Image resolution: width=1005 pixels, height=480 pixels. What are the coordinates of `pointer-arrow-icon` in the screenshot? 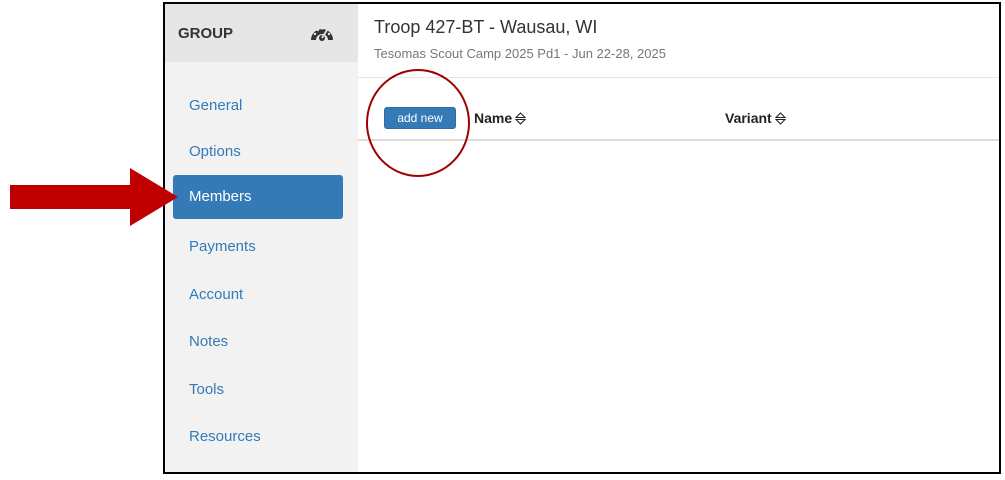 It's located at (94, 197).